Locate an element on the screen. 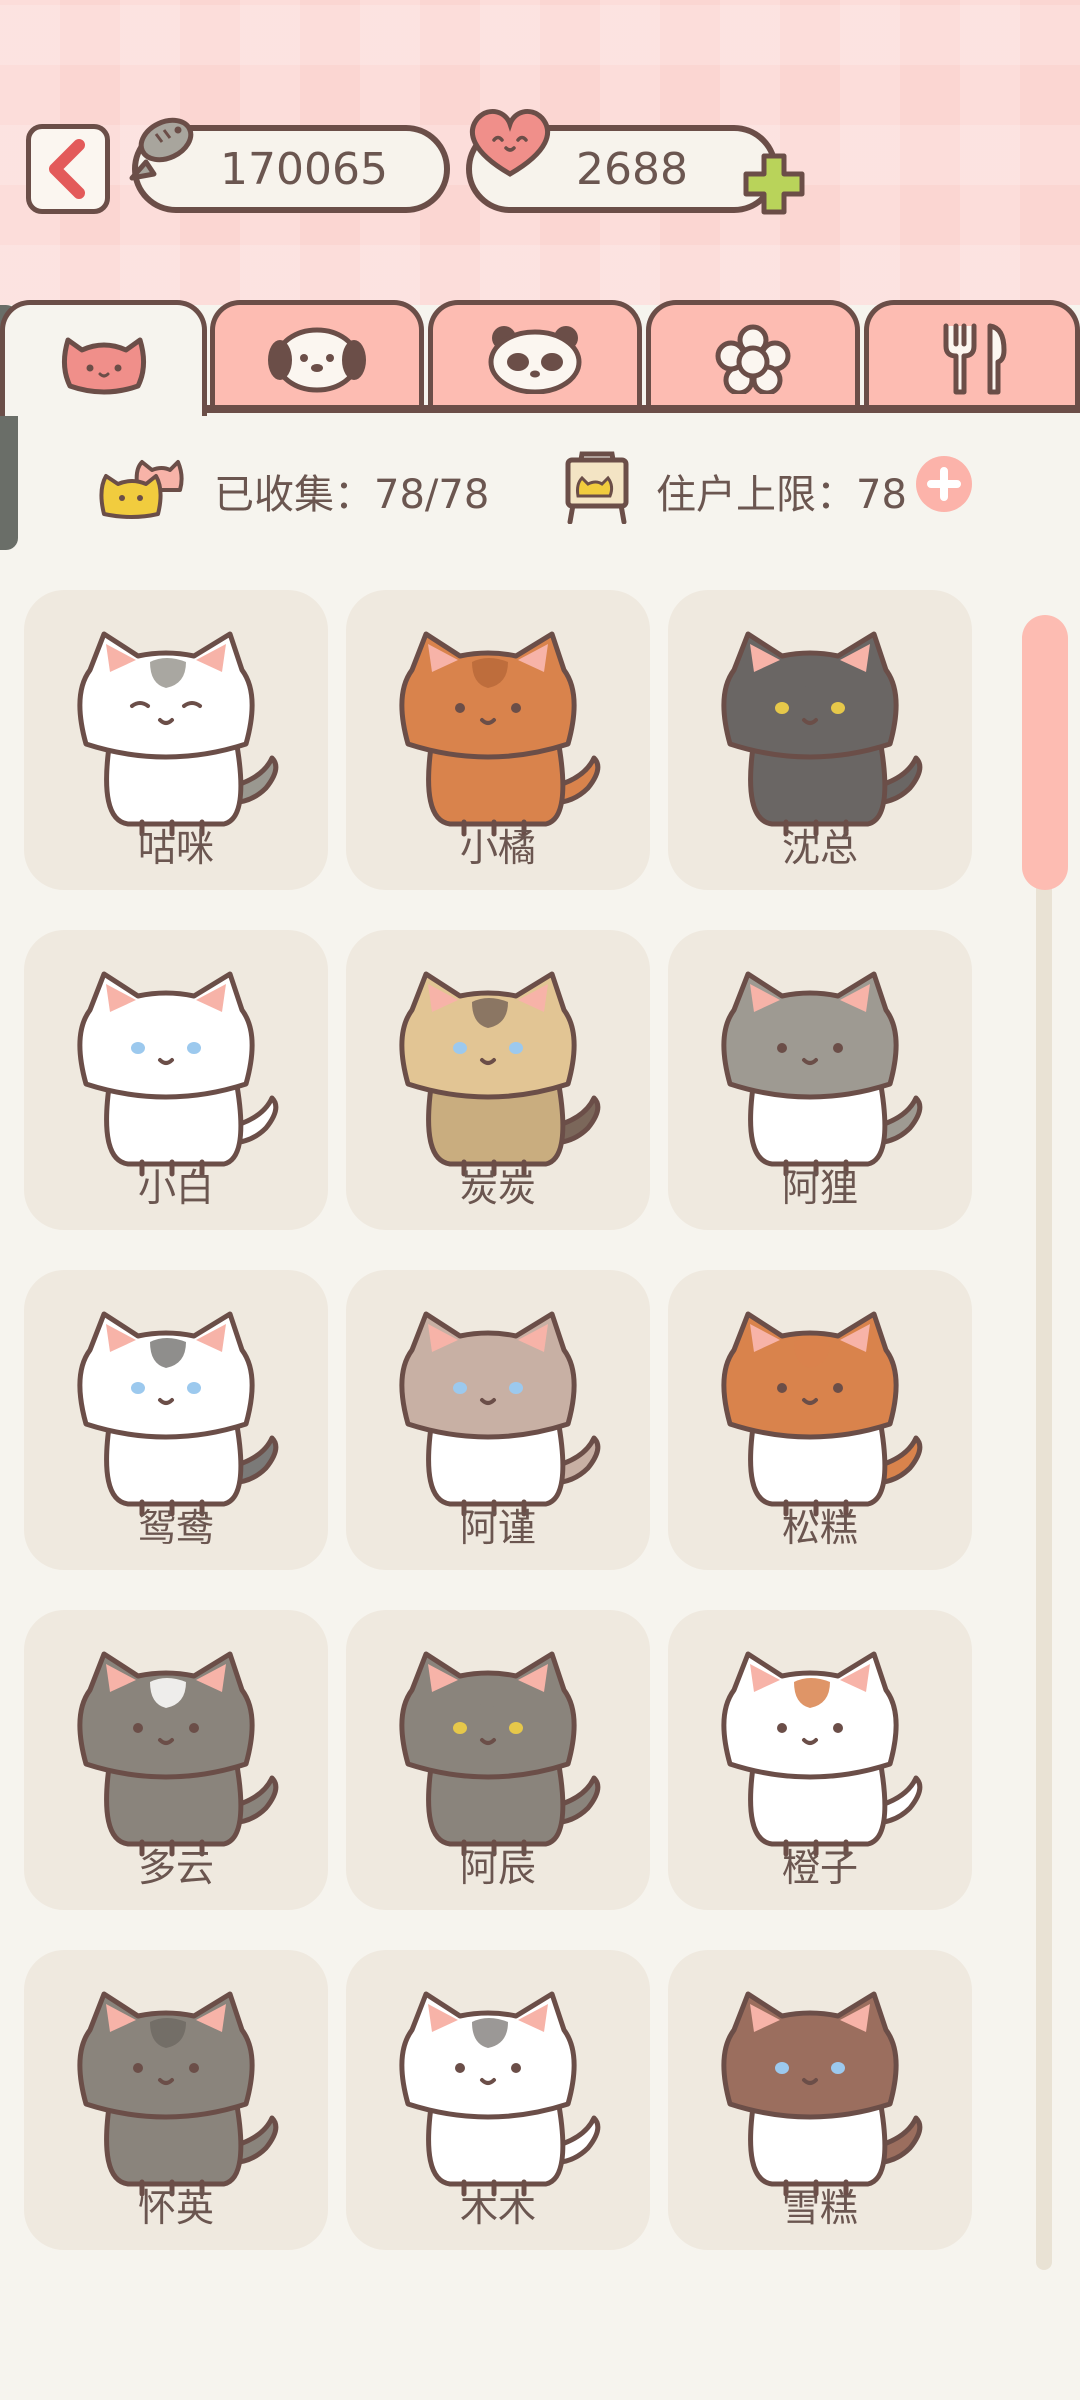 The image size is (1080, 2400). fish-count: 170065 is located at coordinates (304, 169).